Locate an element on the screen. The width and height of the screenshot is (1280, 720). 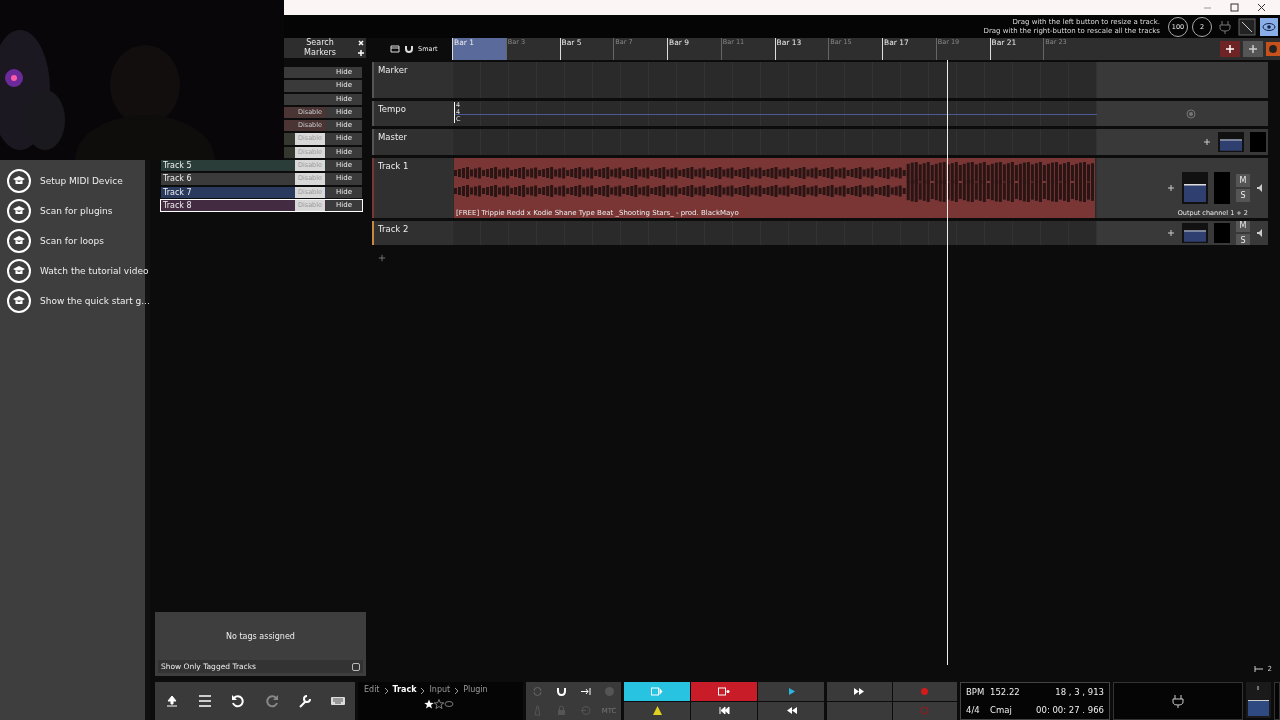
breadcrumb-item: Edit is located at coordinates (372, 690).